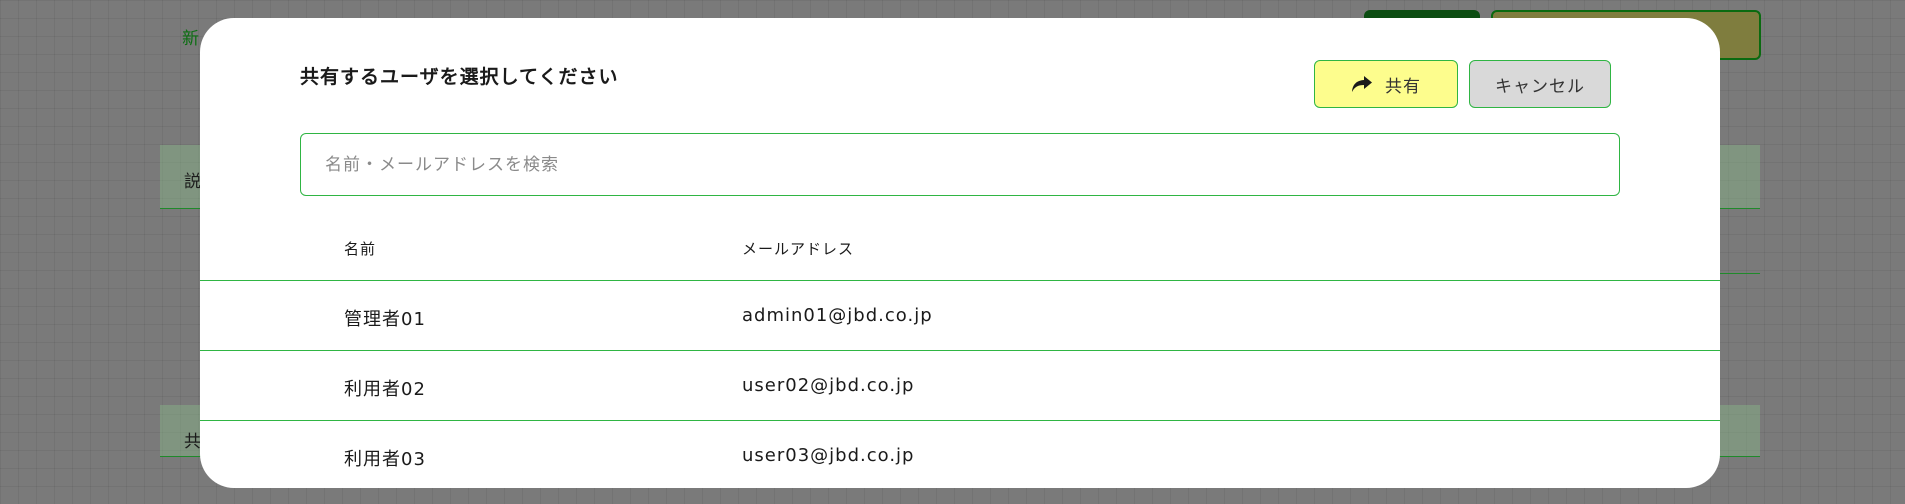  Describe the element at coordinates (828, 385) in the screenshot. I see `user-email: user02@jbd.co.jp` at that location.